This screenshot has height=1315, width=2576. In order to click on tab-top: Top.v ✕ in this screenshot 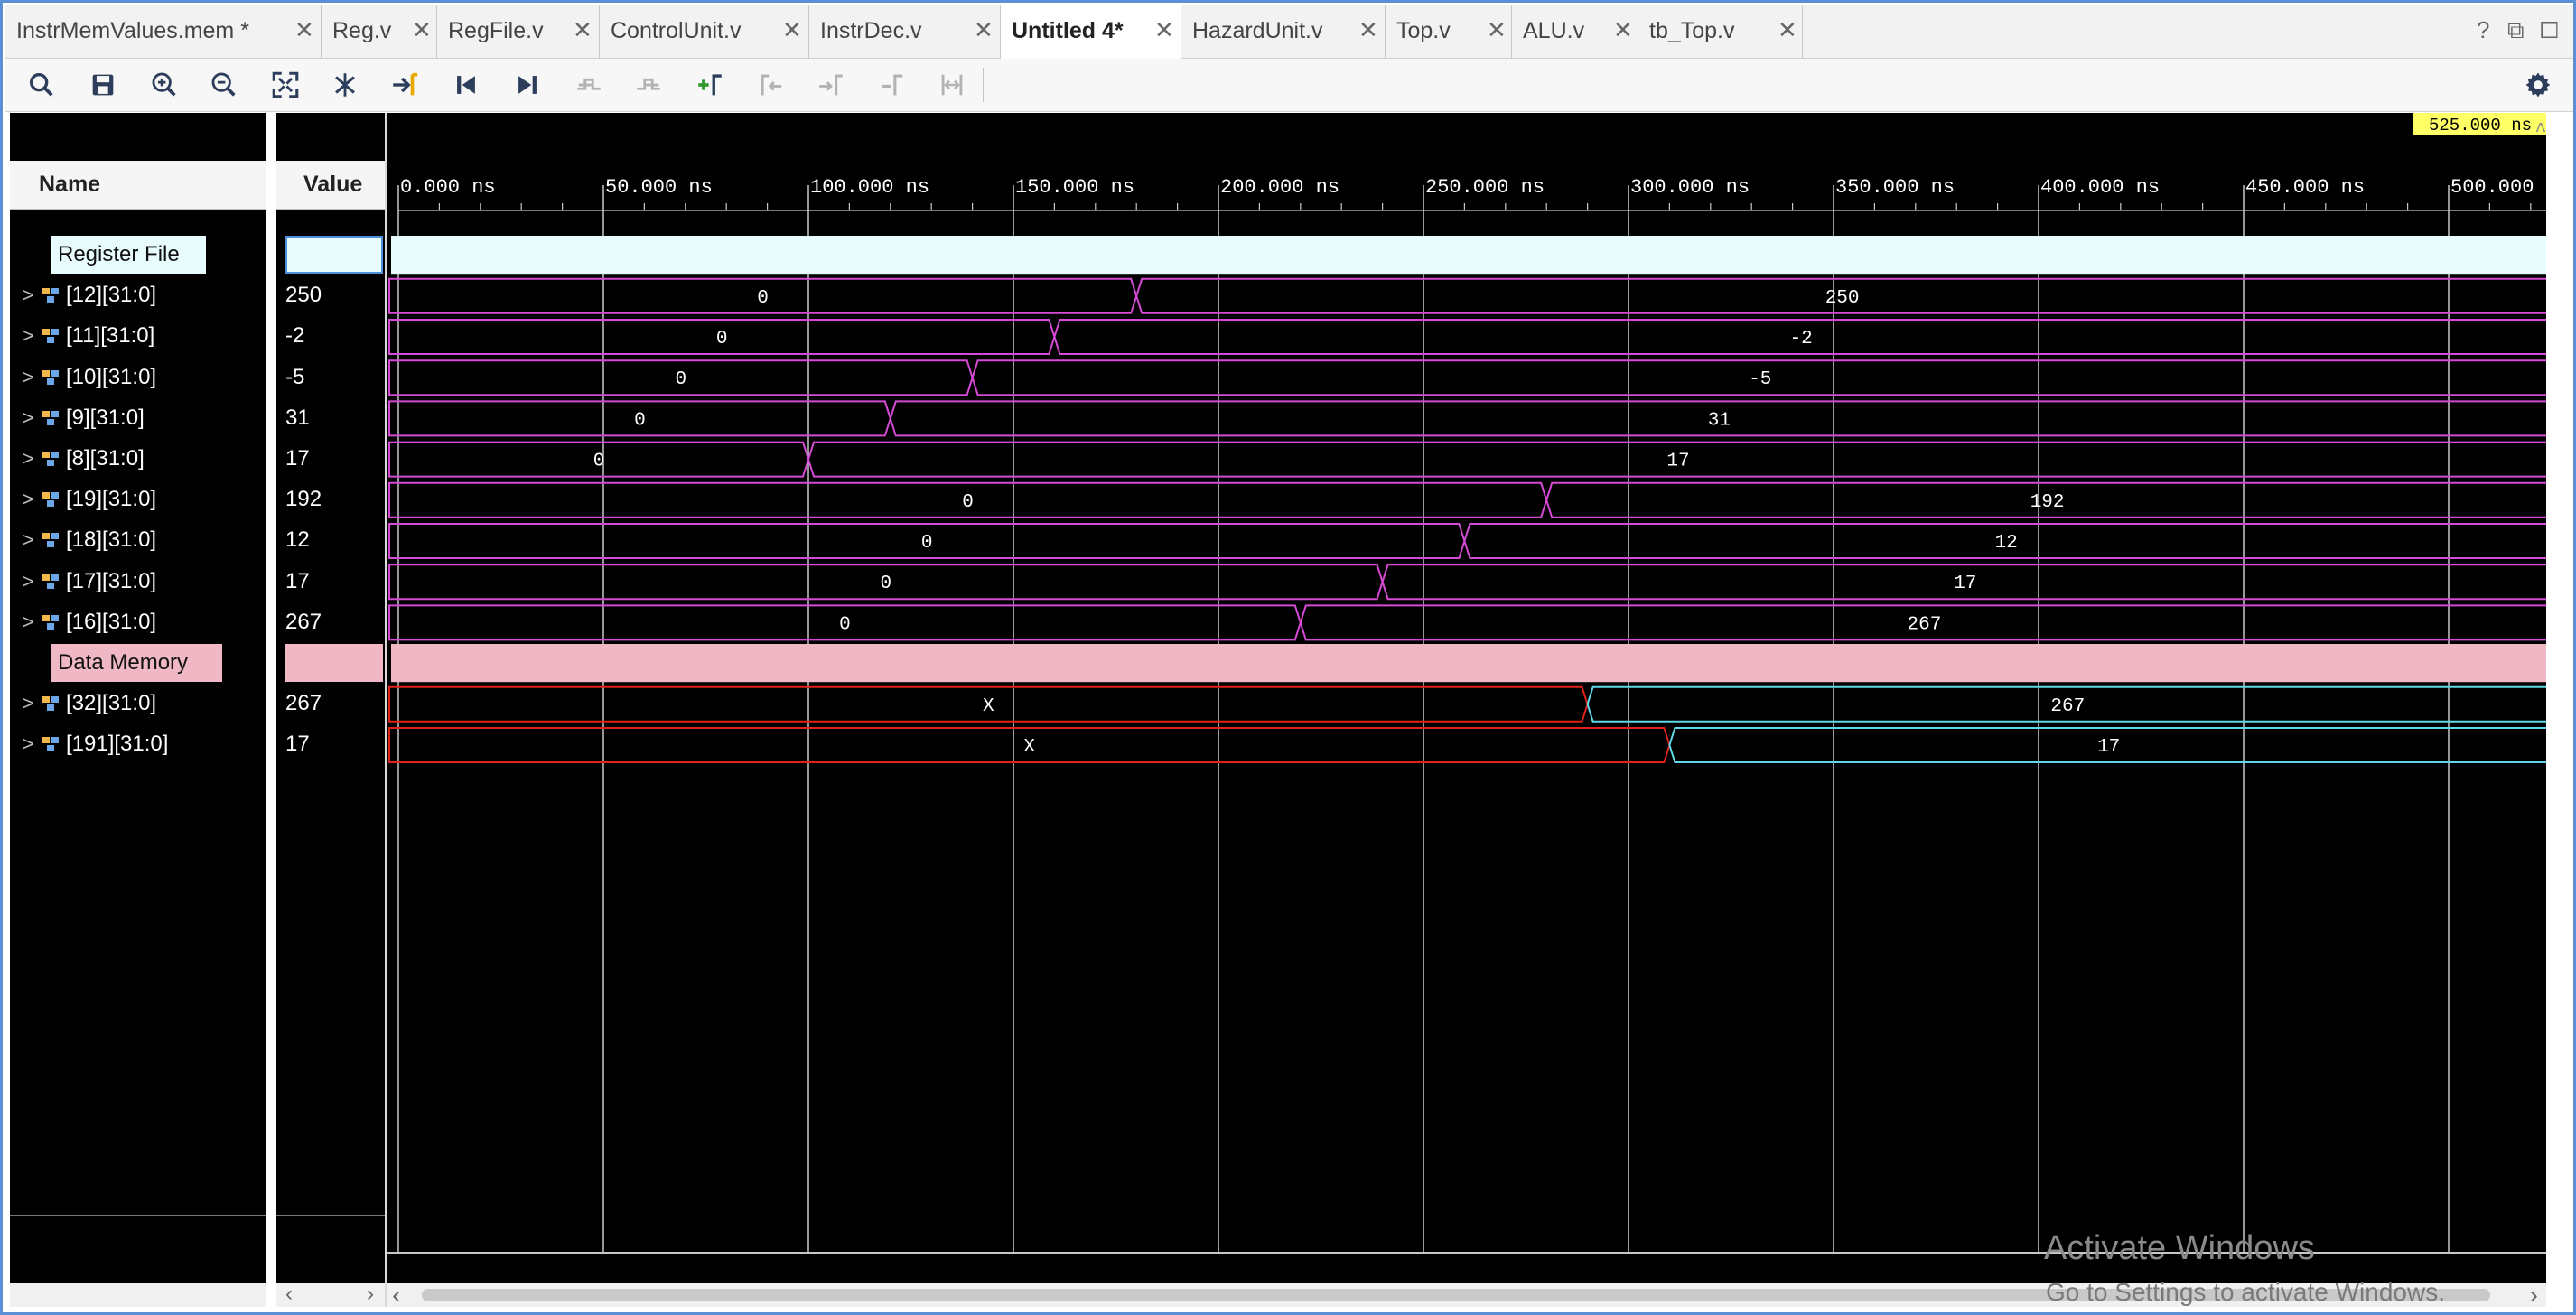, I will do `click(1449, 31)`.